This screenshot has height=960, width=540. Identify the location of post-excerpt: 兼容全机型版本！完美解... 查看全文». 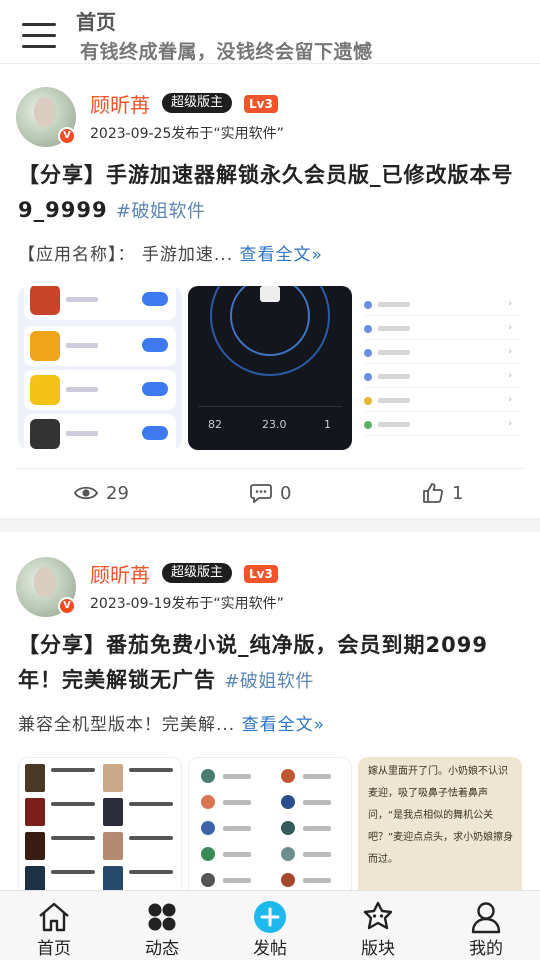
(171, 722).